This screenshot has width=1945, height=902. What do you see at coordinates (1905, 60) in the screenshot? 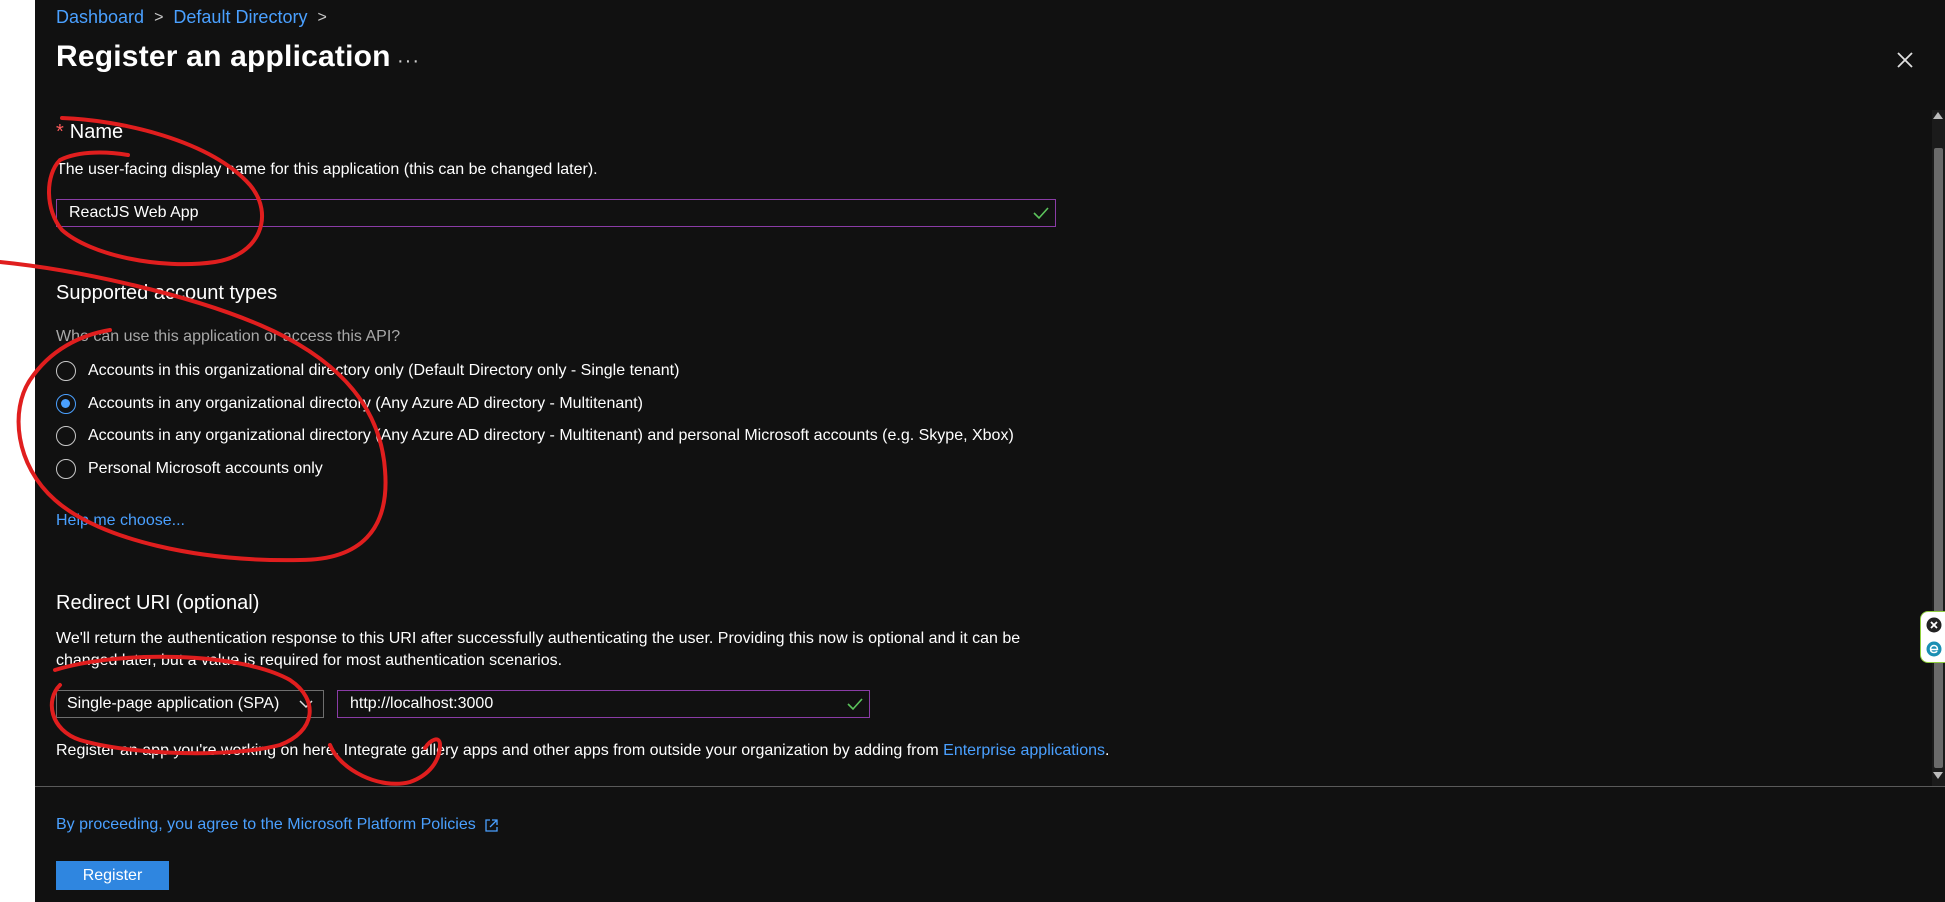
I see `close-icon` at bounding box center [1905, 60].